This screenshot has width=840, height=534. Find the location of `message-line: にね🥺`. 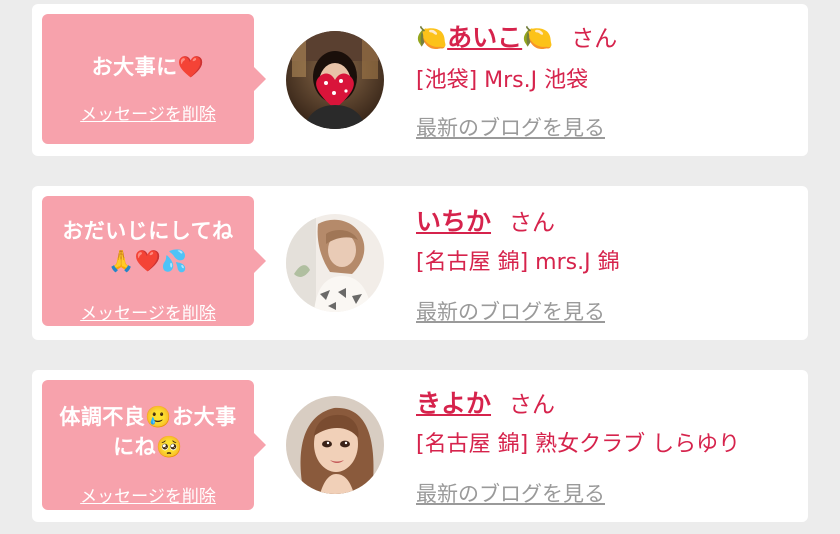

message-line: にね🥺 is located at coordinates (148, 447).